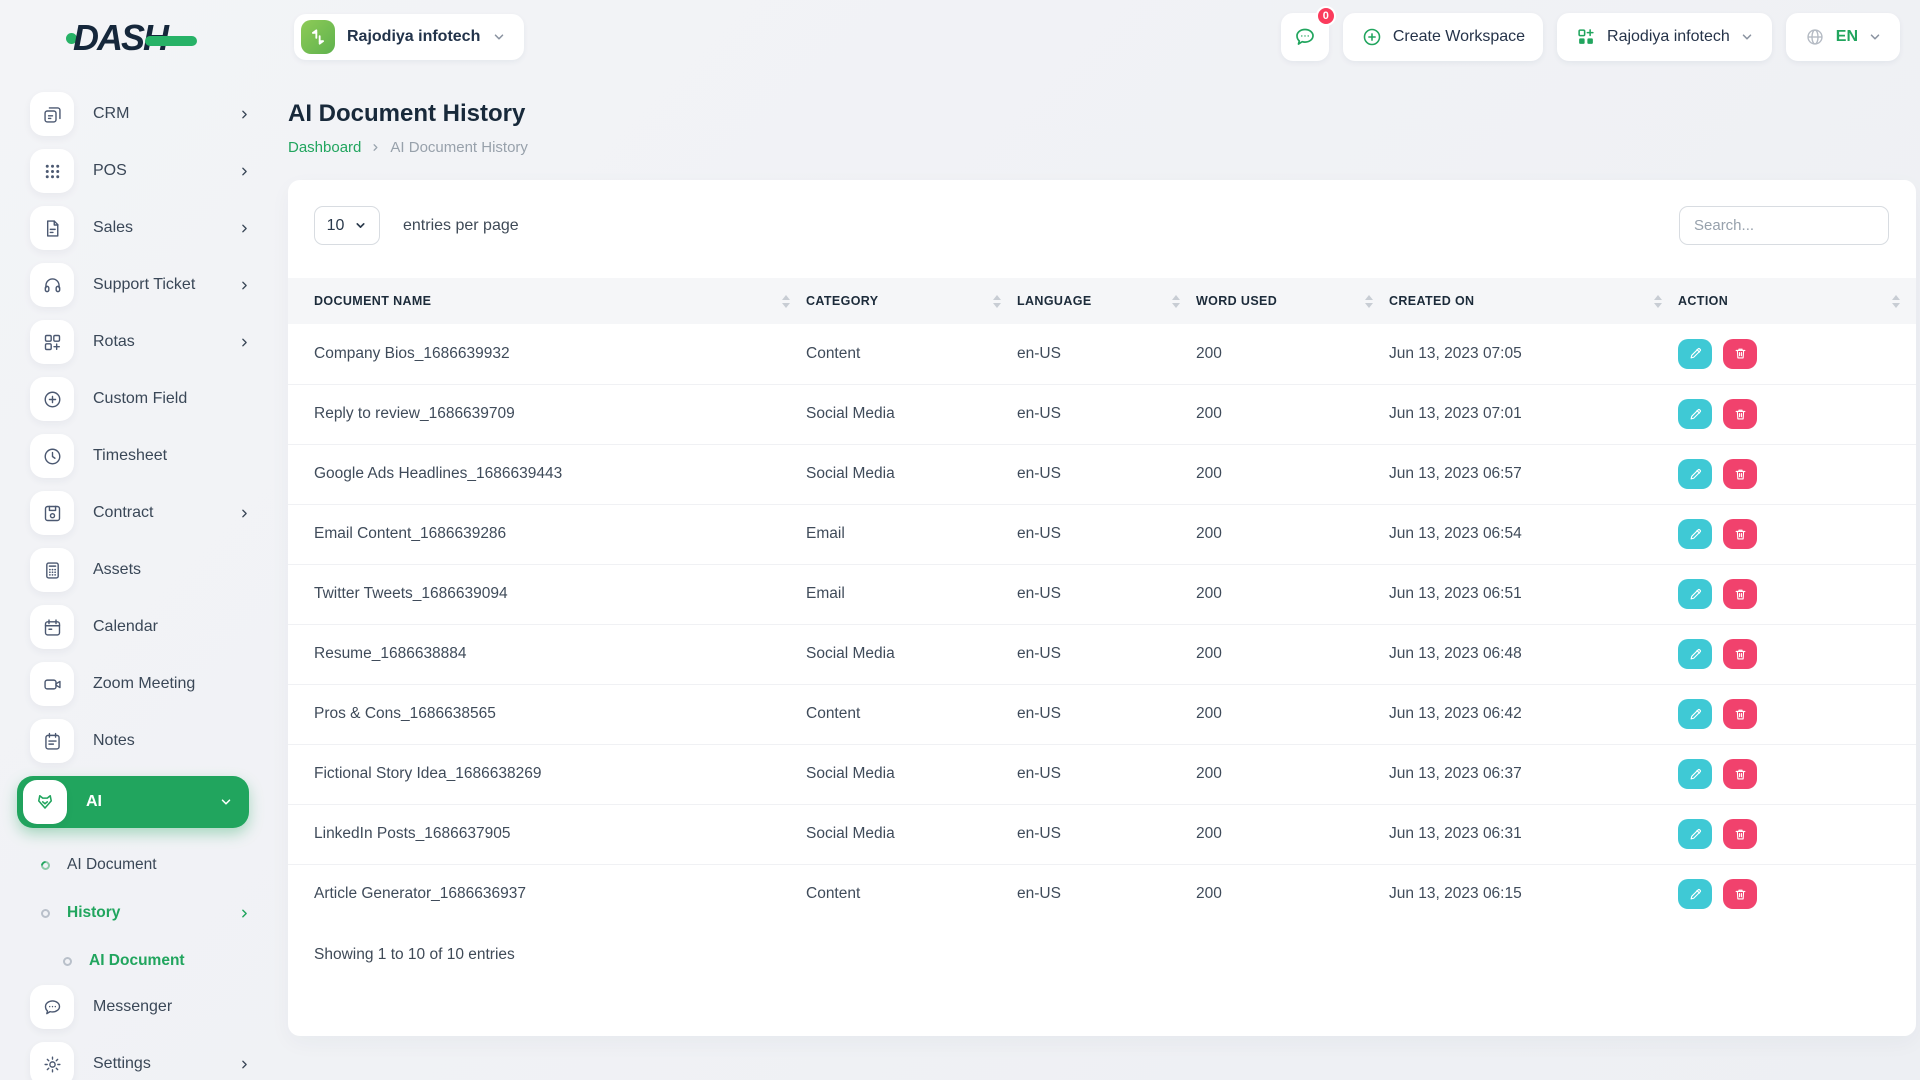  Describe the element at coordinates (414, 36) in the screenshot. I see `workspace-name: Rajodiya infotech` at that location.